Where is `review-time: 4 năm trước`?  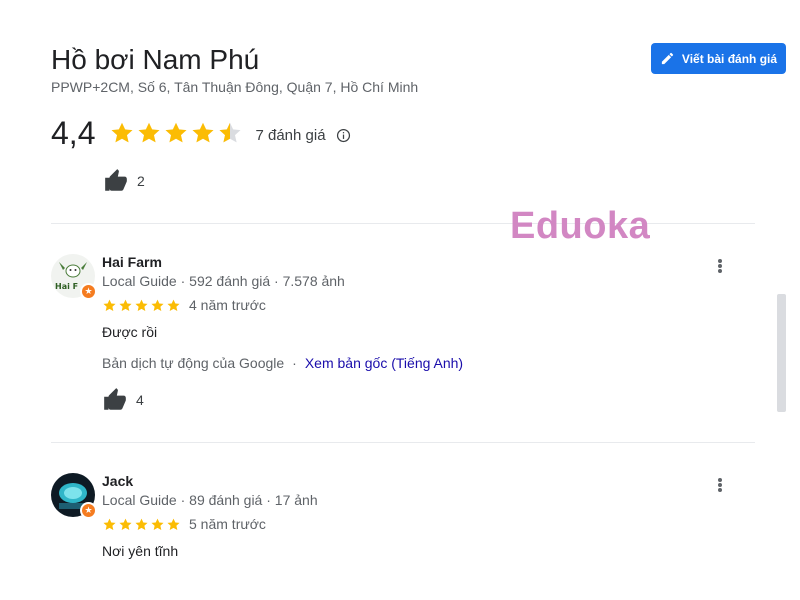
review-time: 4 năm trước is located at coordinates (227, 305).